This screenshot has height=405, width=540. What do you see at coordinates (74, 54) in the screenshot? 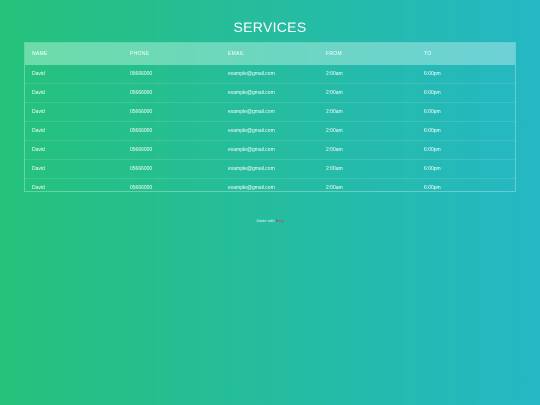
I see `column-header-name: NAME` at bounding box center [74, 54].